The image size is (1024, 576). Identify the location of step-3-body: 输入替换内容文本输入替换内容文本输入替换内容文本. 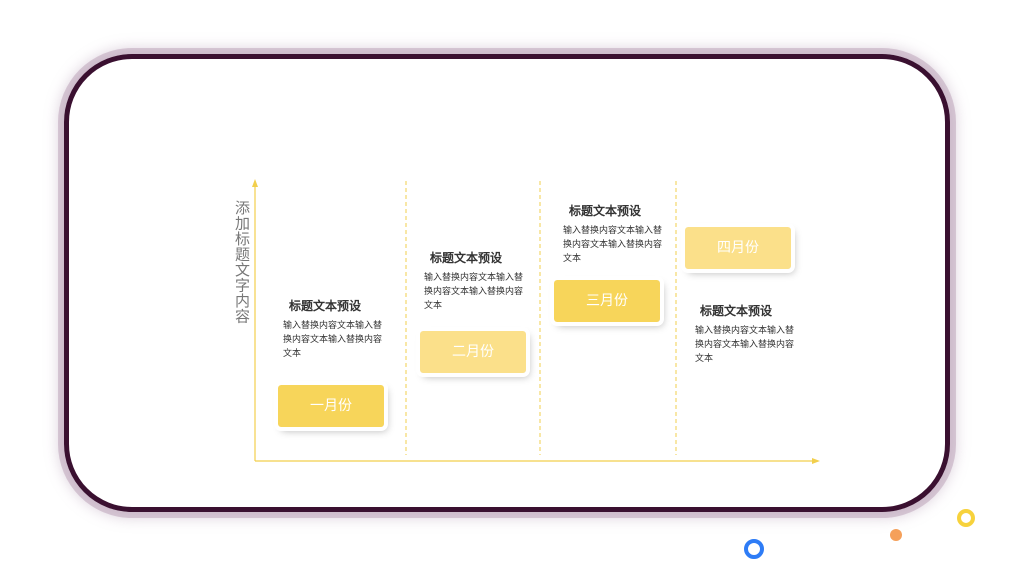
(613, 245).